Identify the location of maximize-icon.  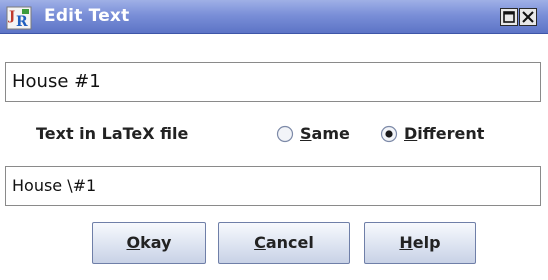
(509, 17).